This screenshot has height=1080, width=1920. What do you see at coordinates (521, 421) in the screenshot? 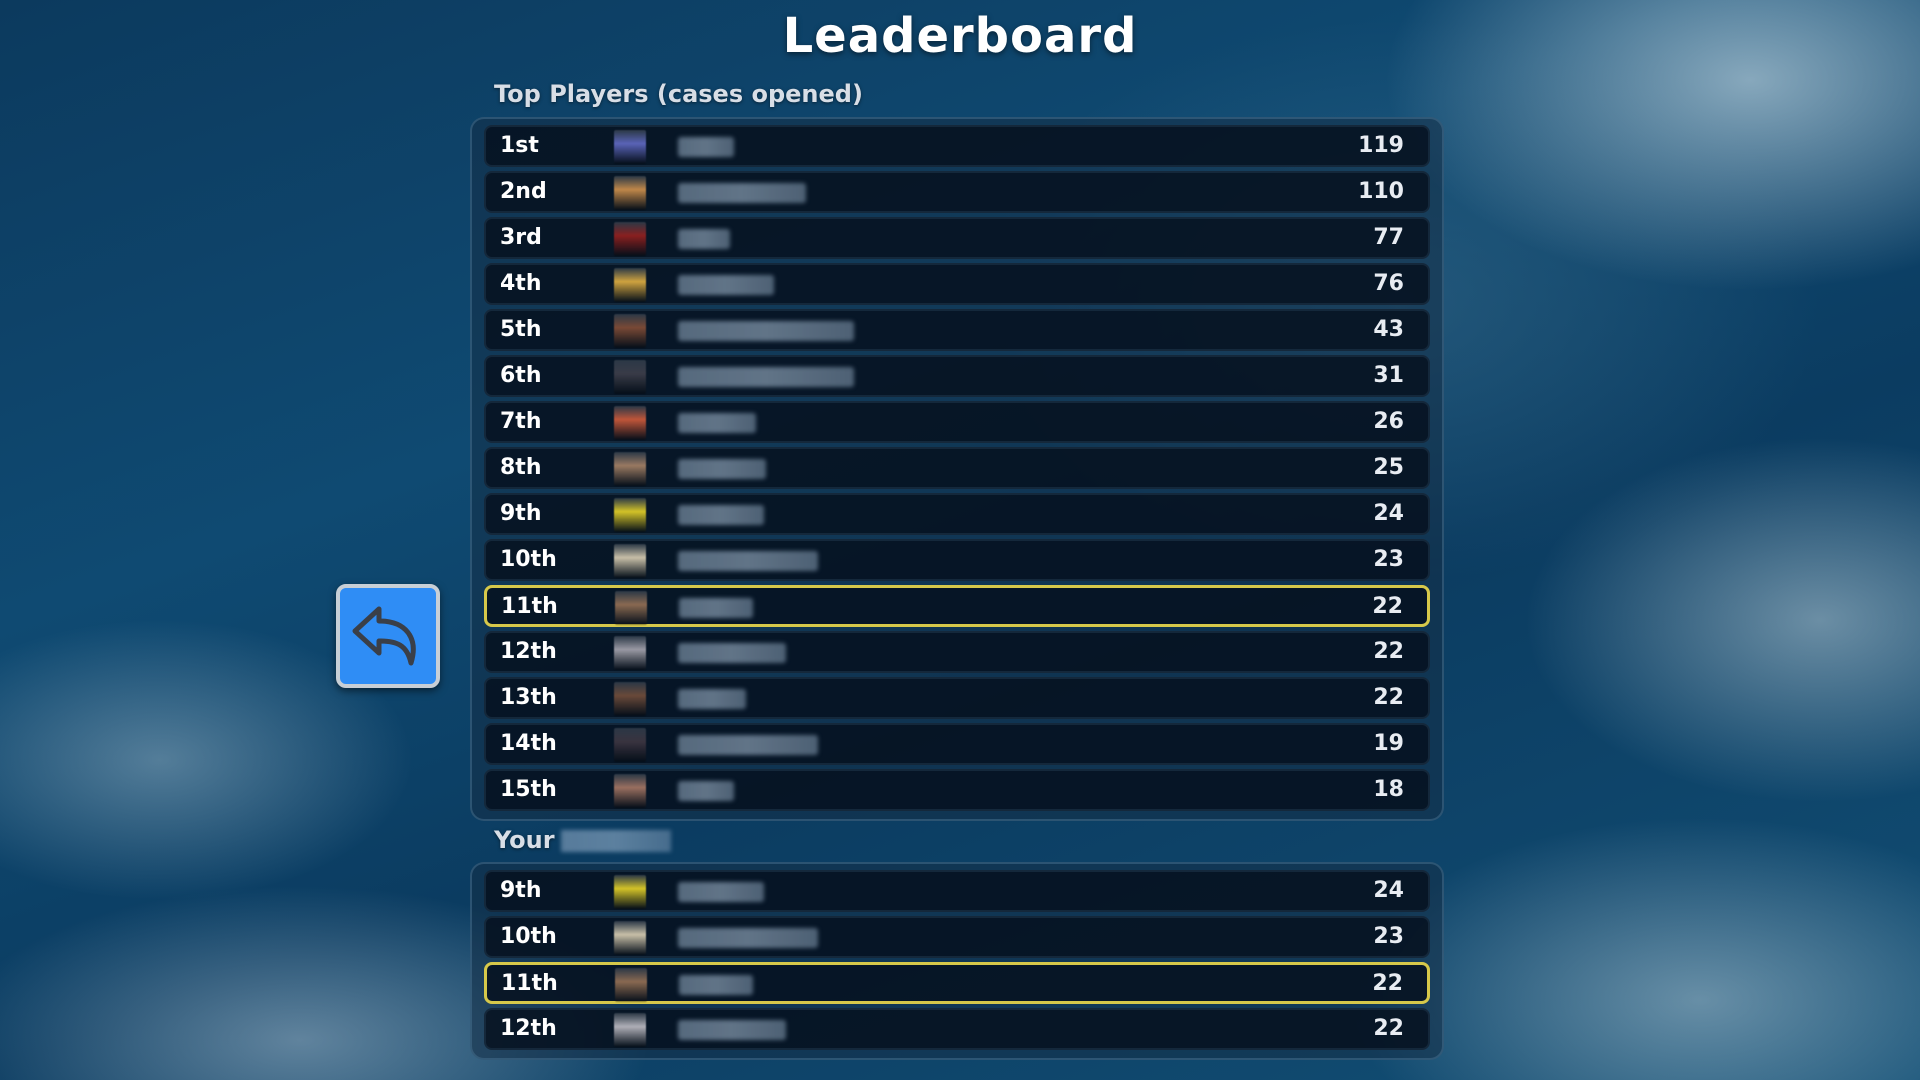
I see `rank-label: 7th` at bounding box center [521, 421].